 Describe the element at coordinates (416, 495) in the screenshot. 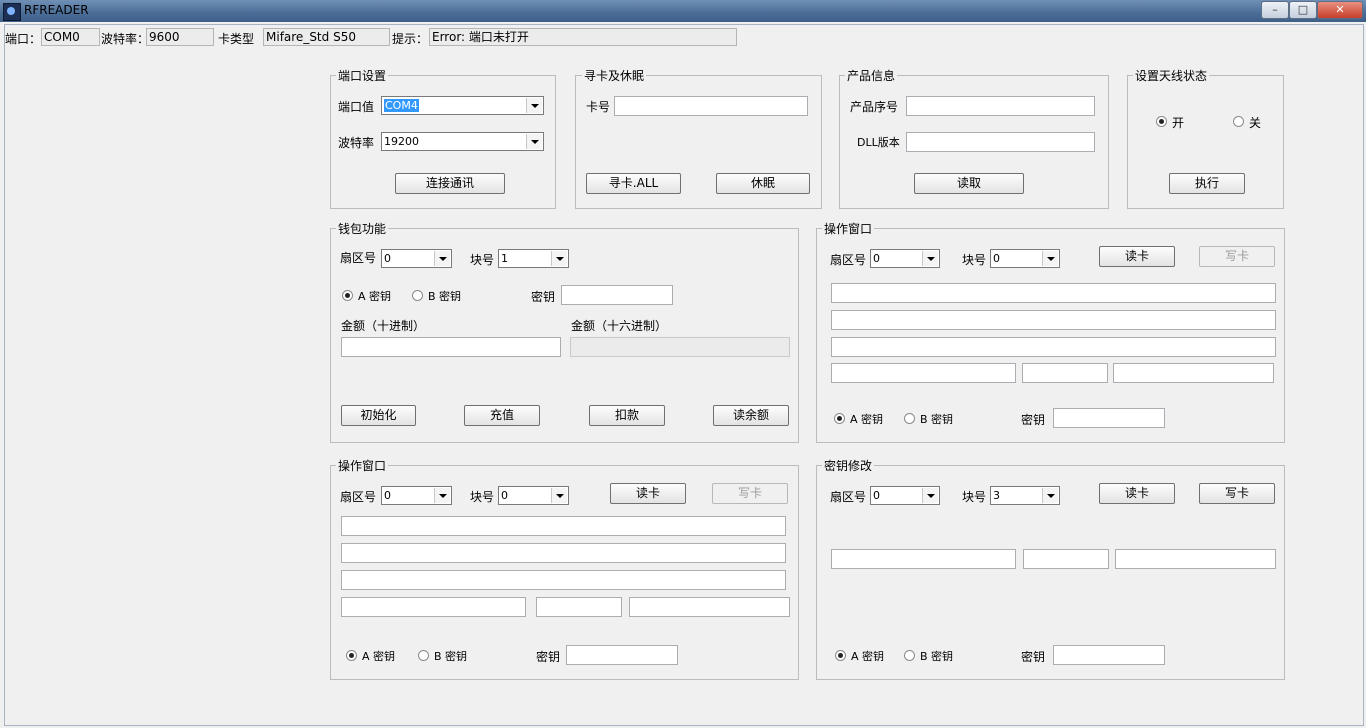

I see `op2-sector-select: 0` at that location.